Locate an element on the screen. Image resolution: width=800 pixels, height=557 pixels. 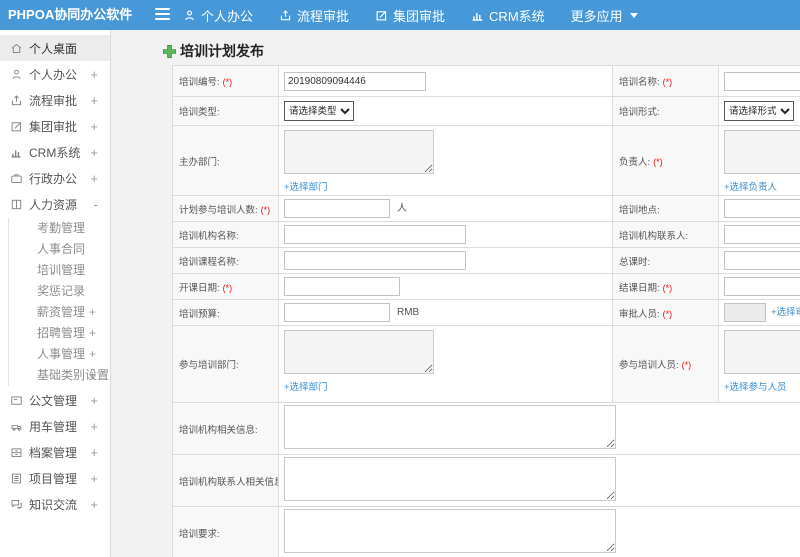
location-label: 培训地点: is located at coordinates (665, 208).